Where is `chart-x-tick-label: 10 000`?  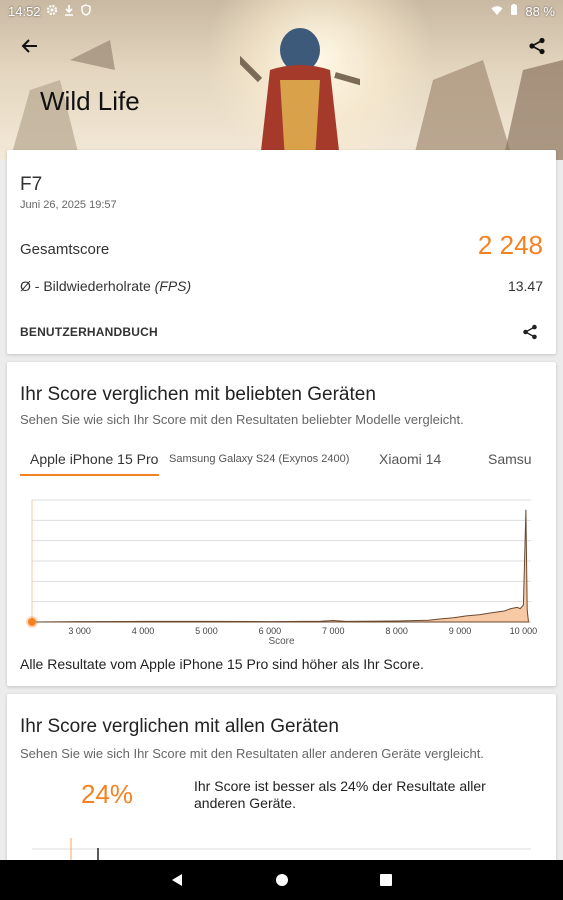
chart-x-tick-label: 10 000 is located at coordinates (524, 631).